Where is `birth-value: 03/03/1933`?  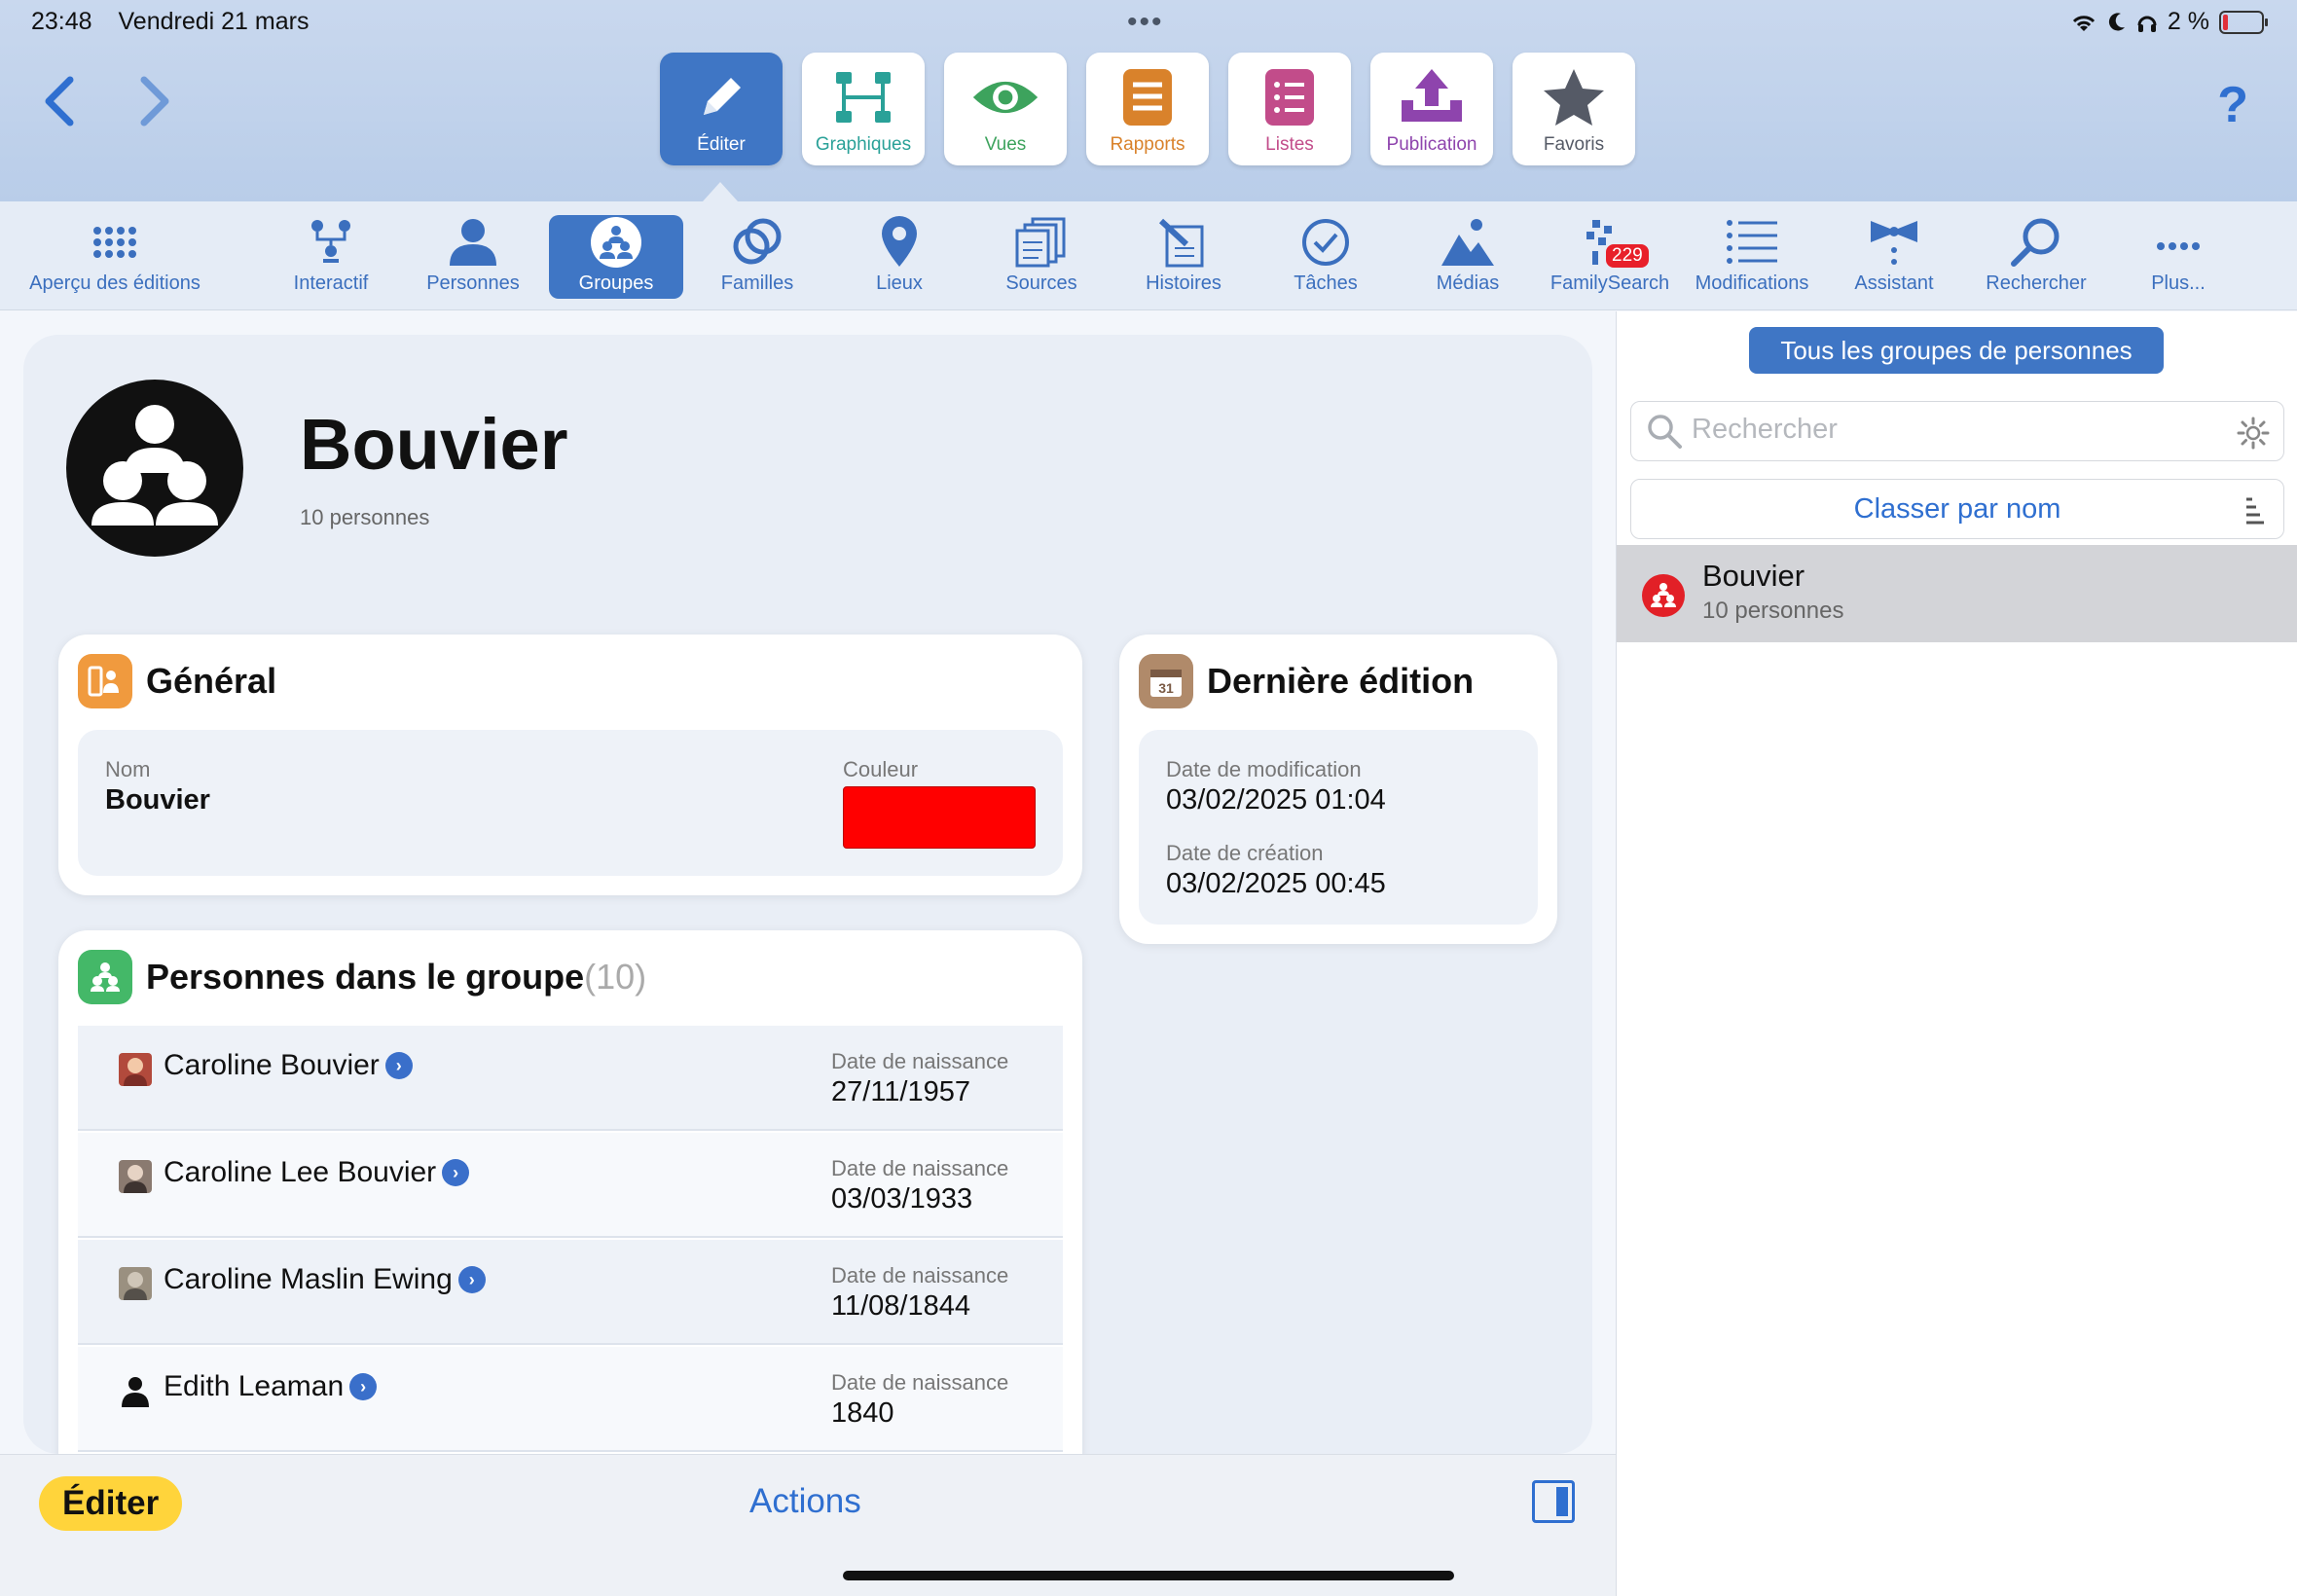 birth-value: 03/03/1933 is located at coordinates (902, 1199).